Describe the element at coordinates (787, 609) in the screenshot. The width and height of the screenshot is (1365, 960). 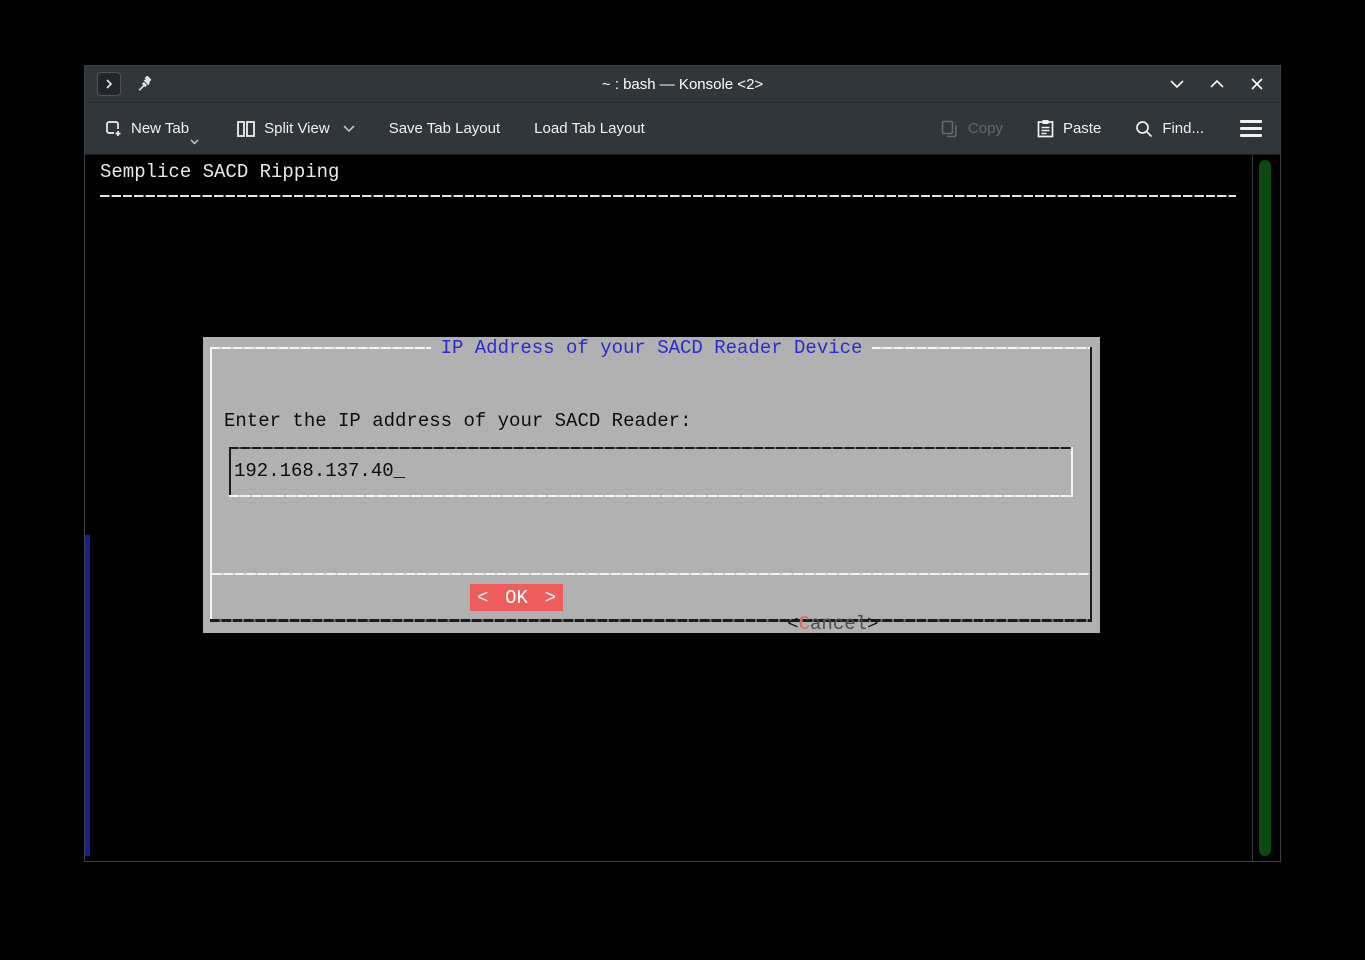
I see `cancel-button: <Cancel>` at that location.